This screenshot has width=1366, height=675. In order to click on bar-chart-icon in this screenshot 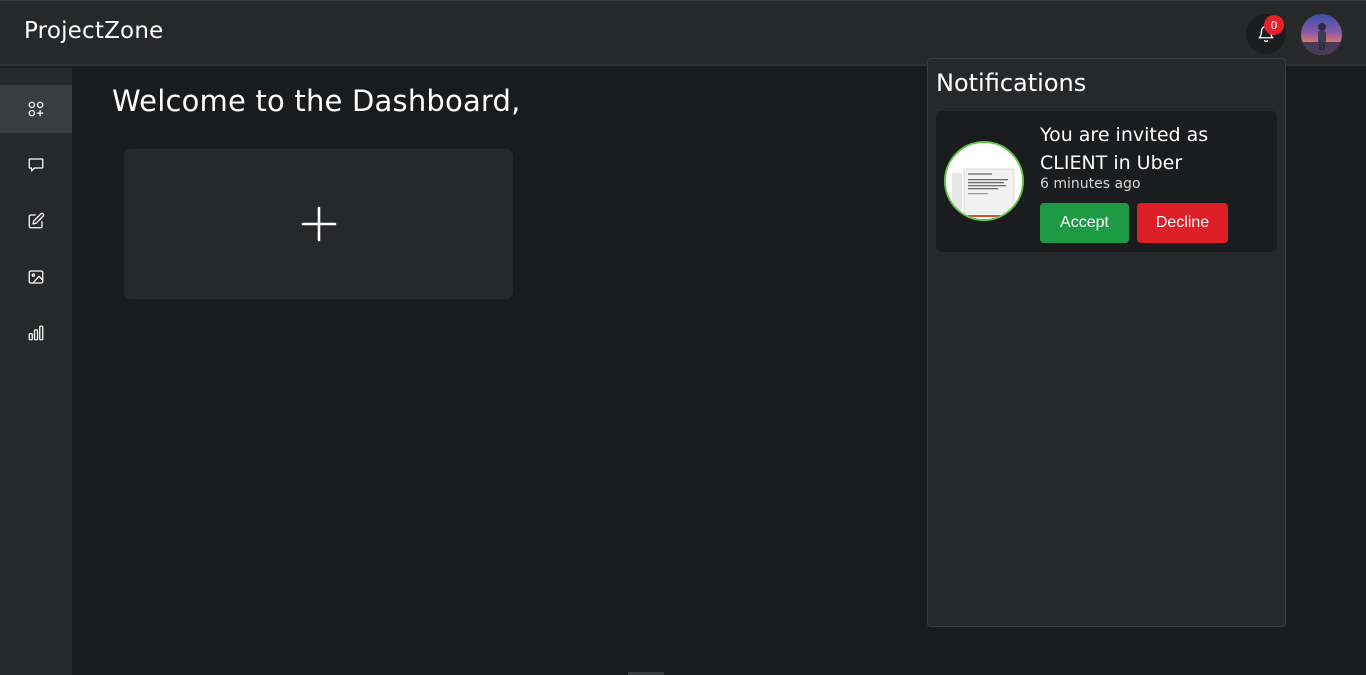, I will do `click(36, 333)`.